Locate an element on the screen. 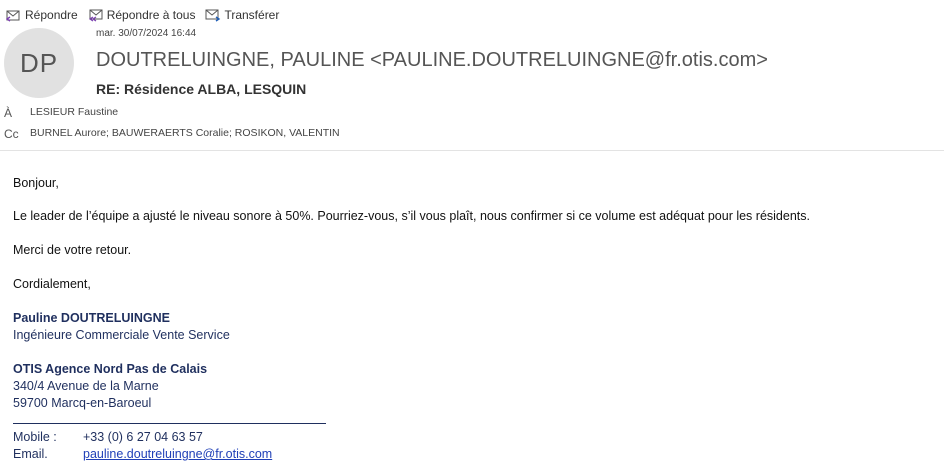 This screenshot has height=475, width=944. sent-date: mar. 30/07/2024 16:44 is located at coordinates (146, 33).